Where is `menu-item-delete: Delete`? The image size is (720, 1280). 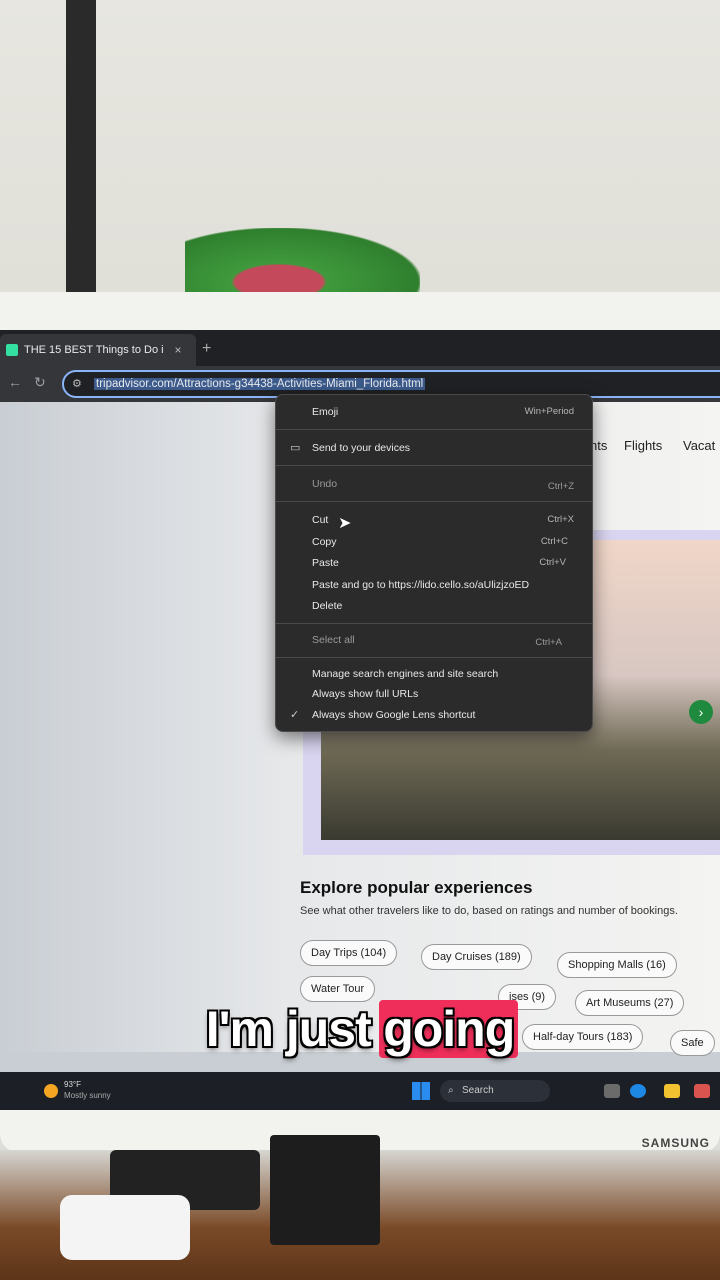
menu-item-delete: Delete is located at coordinates (434, 607).